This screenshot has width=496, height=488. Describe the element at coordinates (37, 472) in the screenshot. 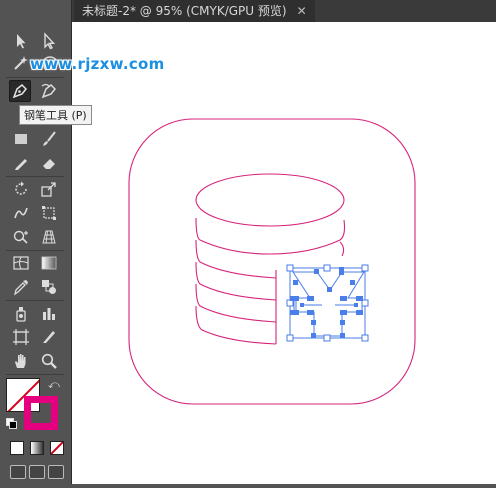

I see `draw-behind-button` at that location.